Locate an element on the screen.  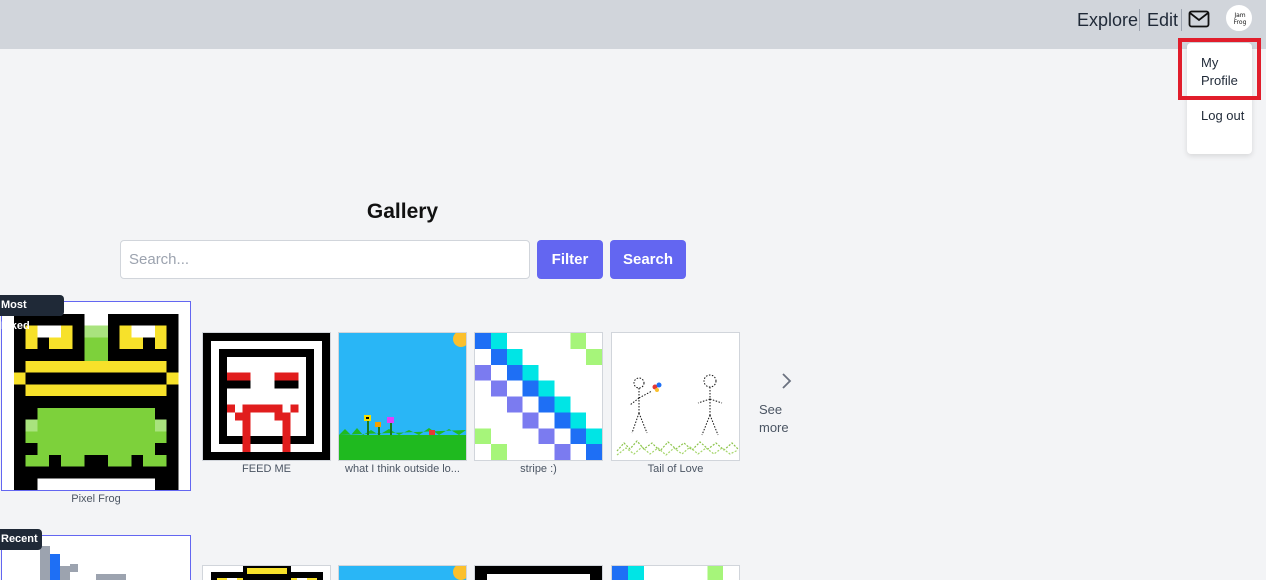
recent-tag: Recent is located at coordinates (21, 539).